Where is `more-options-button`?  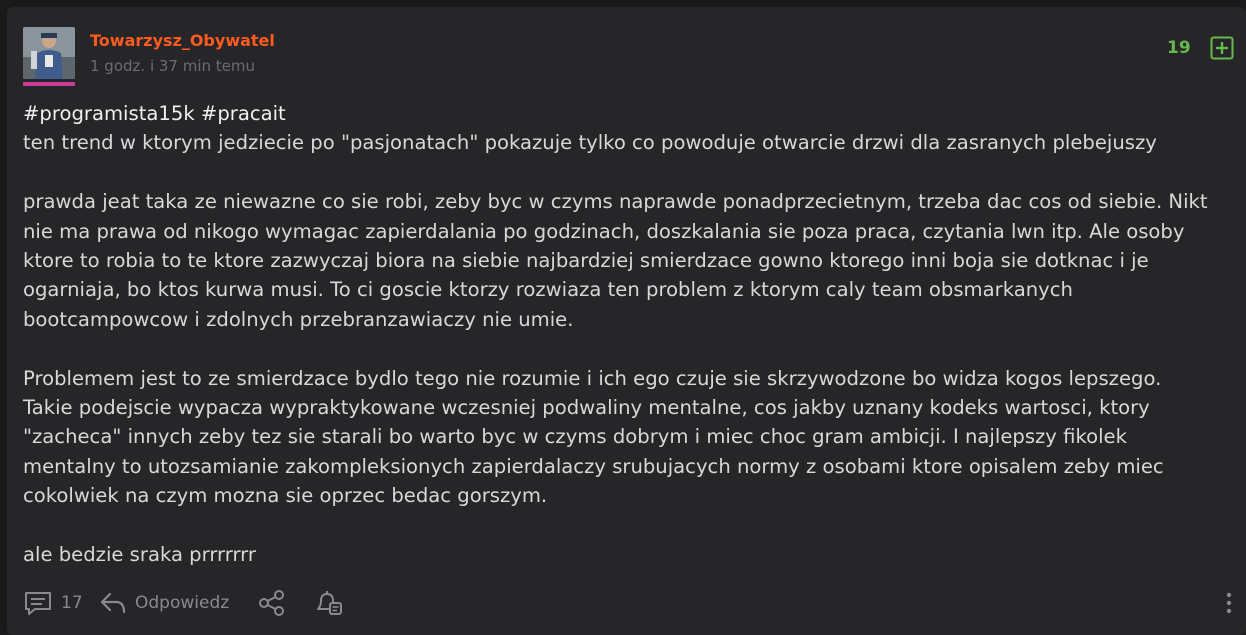
more-options-button is located at coordinates (1229, 603).